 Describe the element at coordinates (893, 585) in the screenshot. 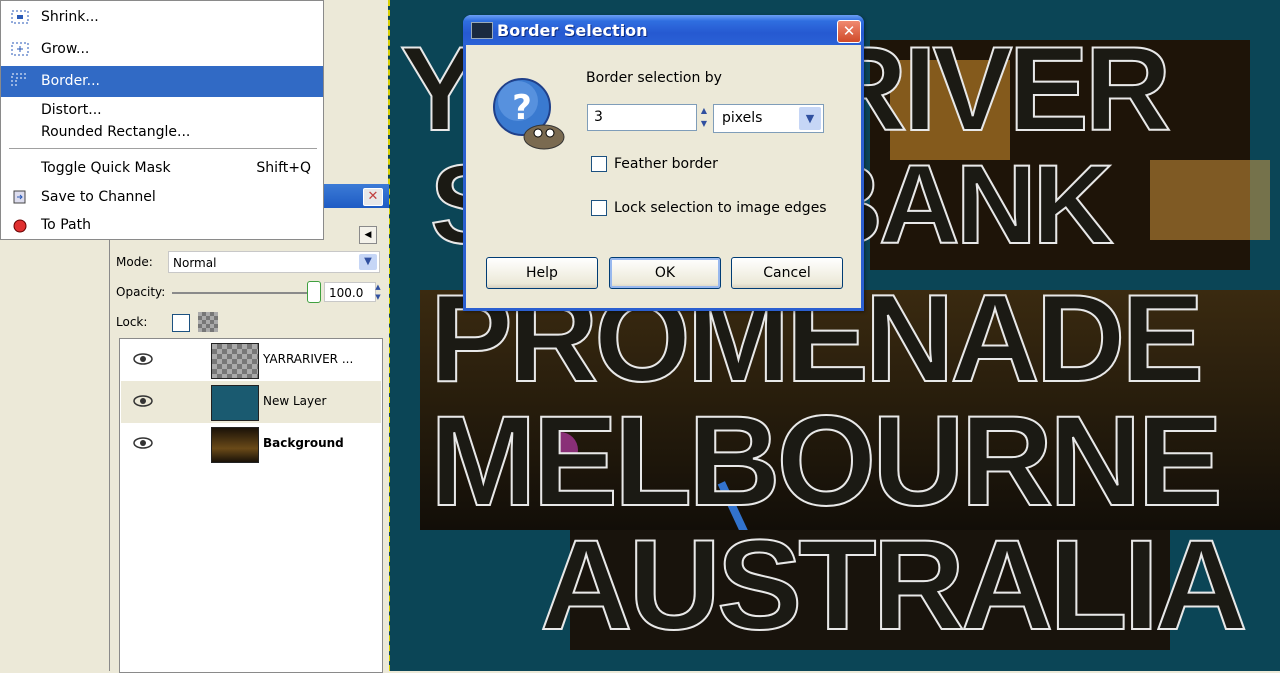

I see `canvas-text-line-5: AUSTRALIA` at that location.